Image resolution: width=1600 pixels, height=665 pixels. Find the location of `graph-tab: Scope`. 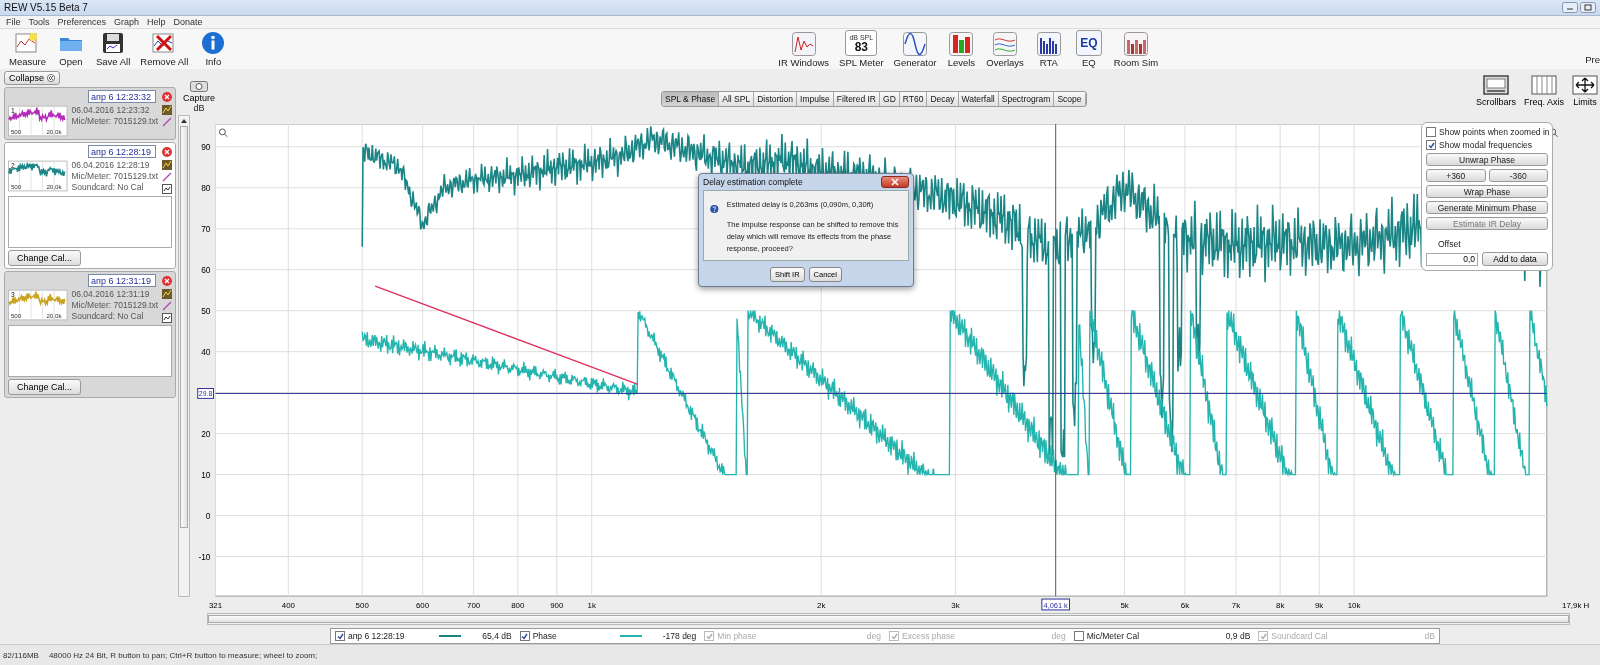

graph-tab: Scope is located at coordinates (1070, 99).